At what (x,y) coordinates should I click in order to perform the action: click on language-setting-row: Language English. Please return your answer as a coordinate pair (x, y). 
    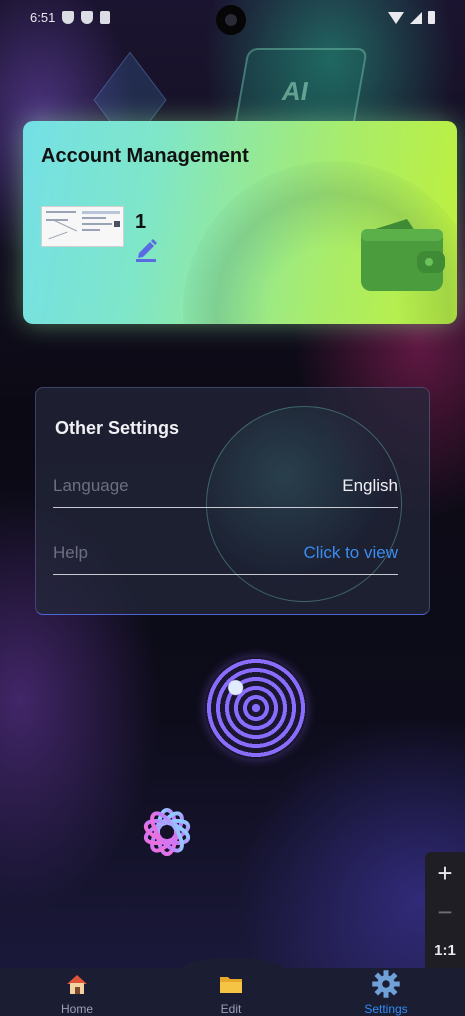
    Looking at the image, I should click on (225, 488).